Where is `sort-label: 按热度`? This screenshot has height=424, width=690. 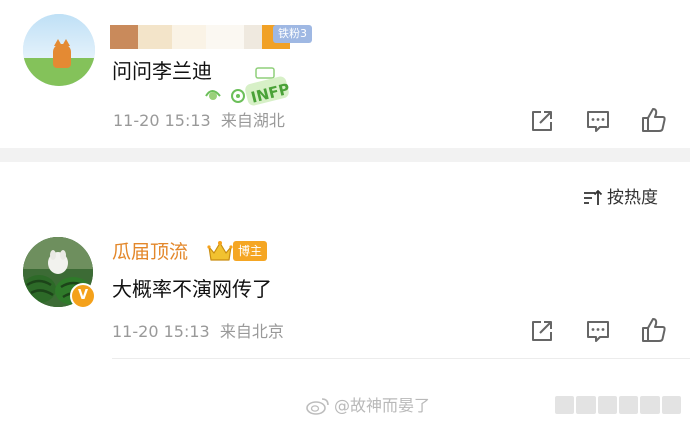
sort-label: 按热度 is located at coordinates (632, 198).